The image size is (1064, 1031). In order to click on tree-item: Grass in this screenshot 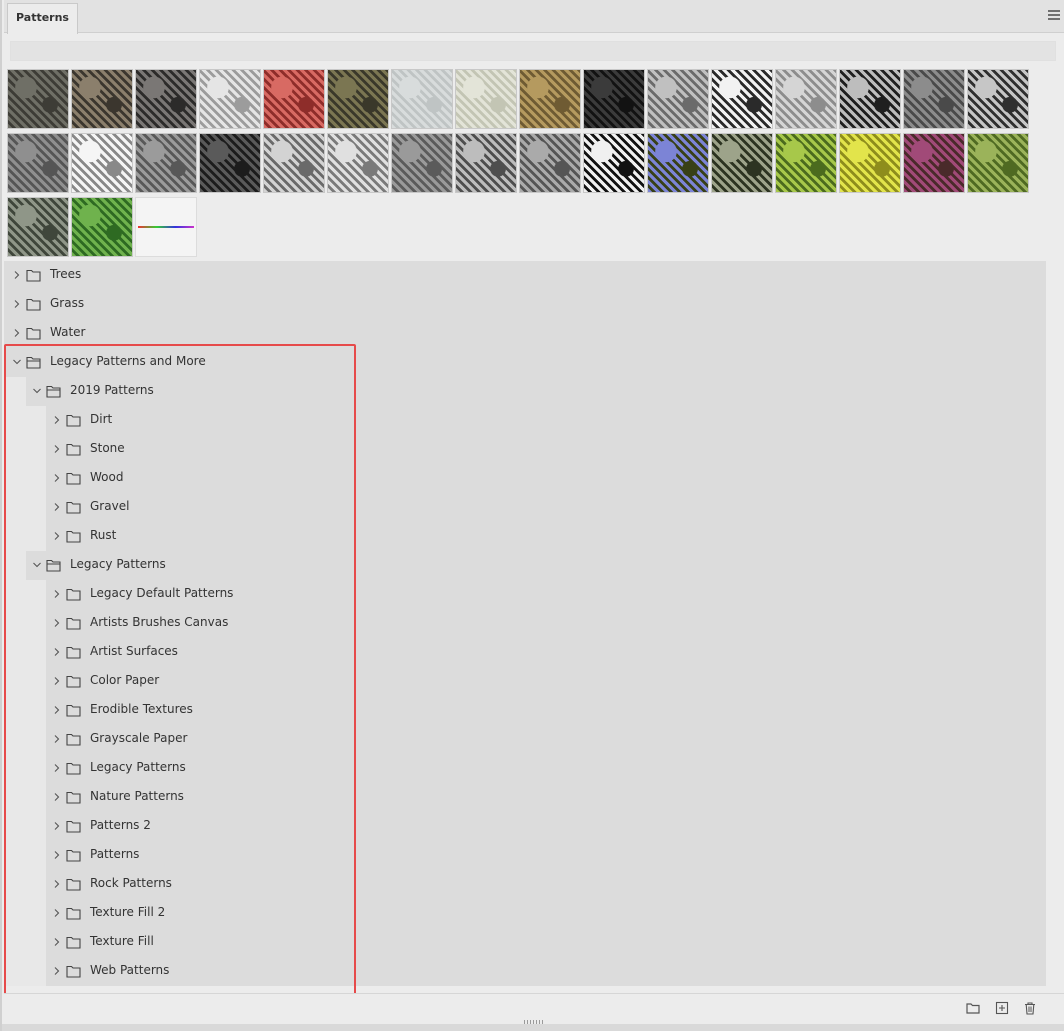, I will do `click(525, 304)`.